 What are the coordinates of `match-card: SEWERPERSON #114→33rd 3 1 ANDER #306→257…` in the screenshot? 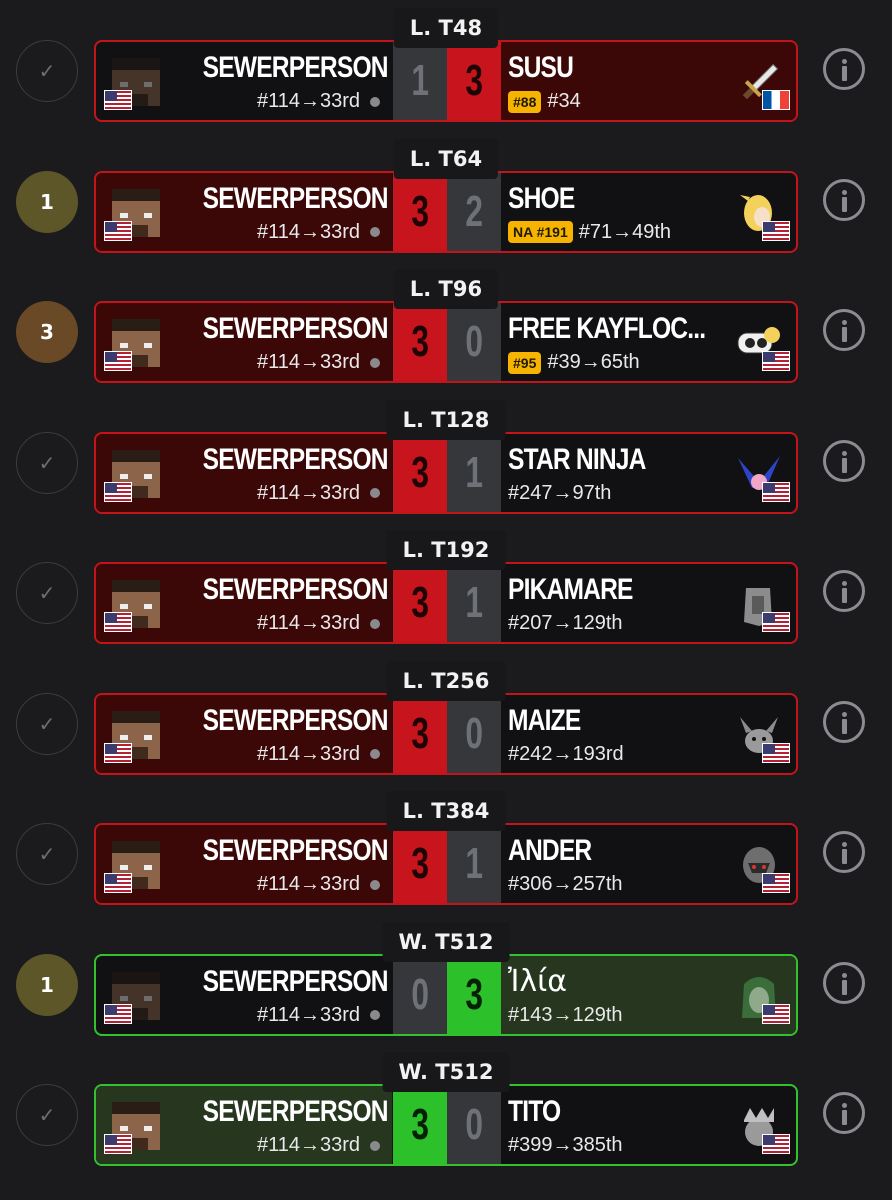 It's located at (446, 864).